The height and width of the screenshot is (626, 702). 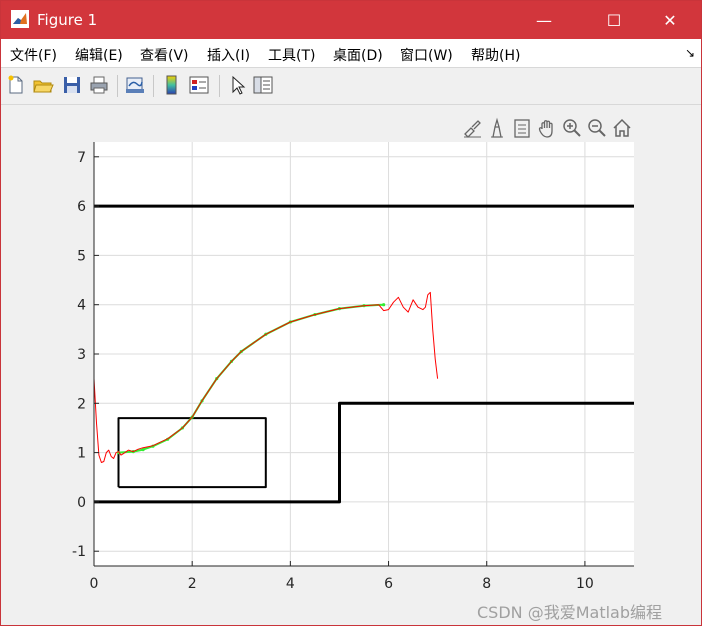 I want to click on y-tick-label: 0, so click(x=81, y=503).